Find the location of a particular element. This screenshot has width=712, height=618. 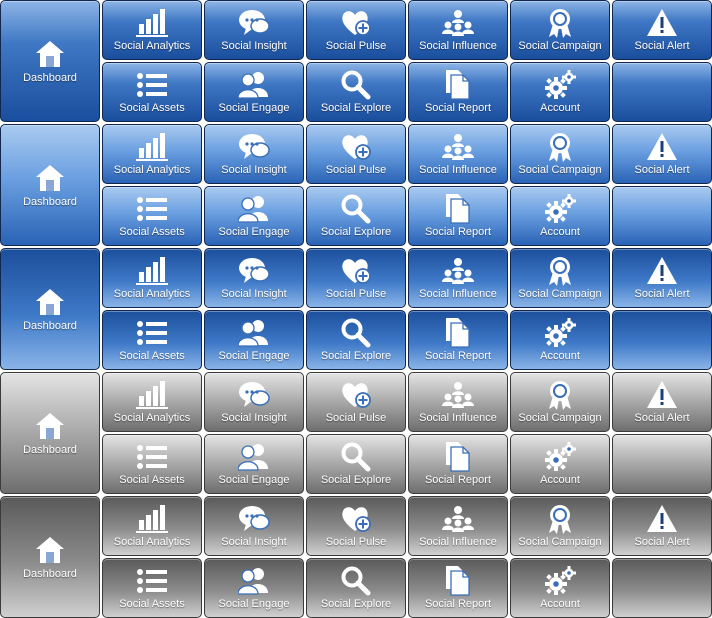

social-report-label: Social Report is located at coordinates (458, 356).